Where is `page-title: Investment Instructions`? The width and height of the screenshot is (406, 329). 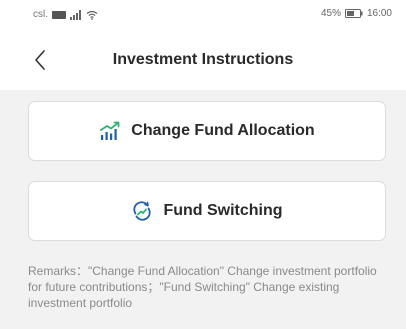 page-title: Investment Instructions is located at coordinates (203, 59).